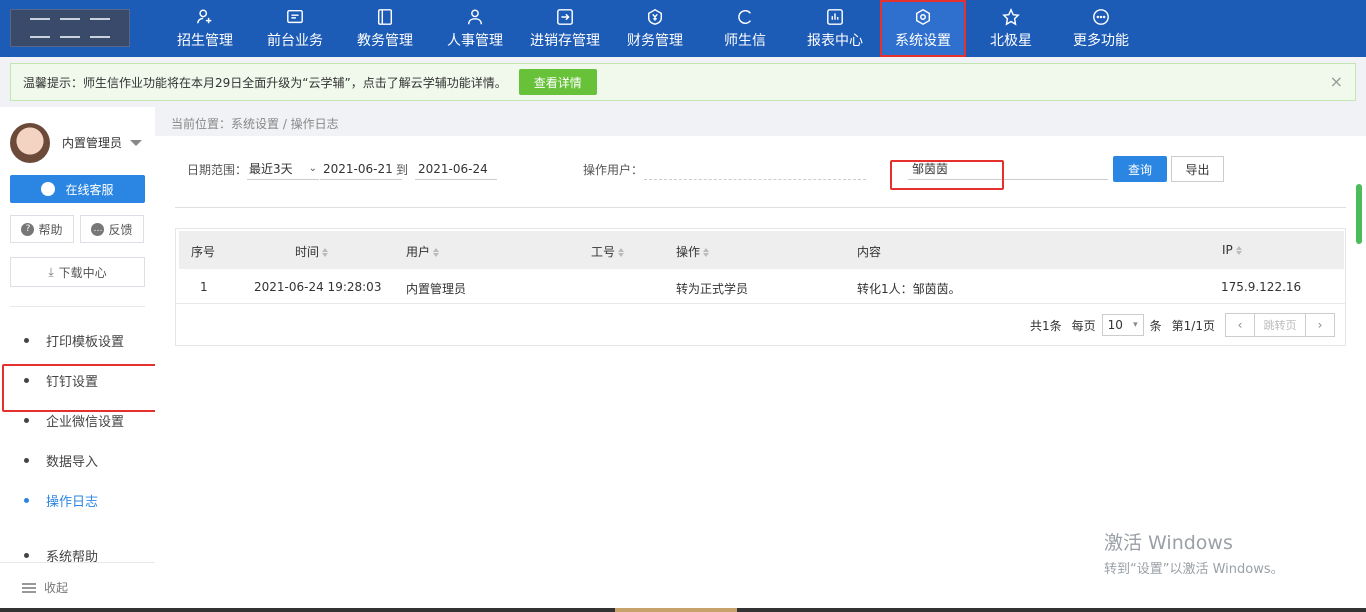  I want to click on cell-content: 转化1人：邹茵茵。, so click(909, 289).